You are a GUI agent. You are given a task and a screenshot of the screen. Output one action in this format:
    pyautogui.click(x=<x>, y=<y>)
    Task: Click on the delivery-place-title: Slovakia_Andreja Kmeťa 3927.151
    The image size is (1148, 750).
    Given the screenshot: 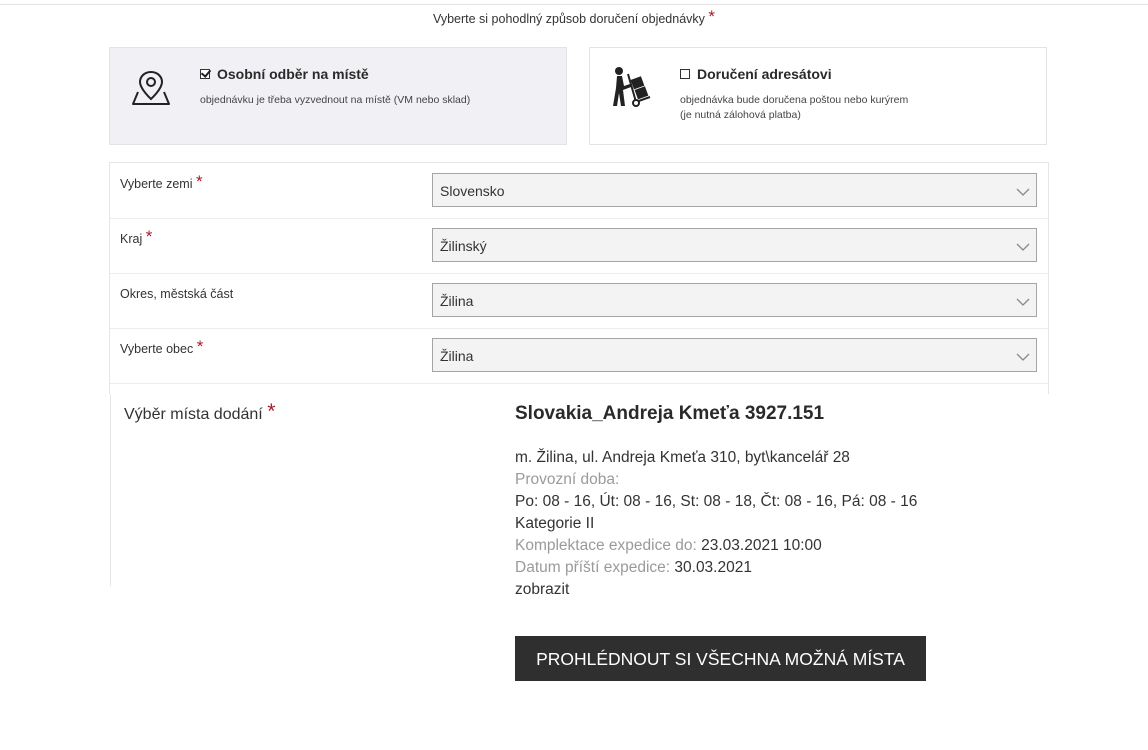 What is the action you would take?
    pyautogui.click(x=670, y=413)
    